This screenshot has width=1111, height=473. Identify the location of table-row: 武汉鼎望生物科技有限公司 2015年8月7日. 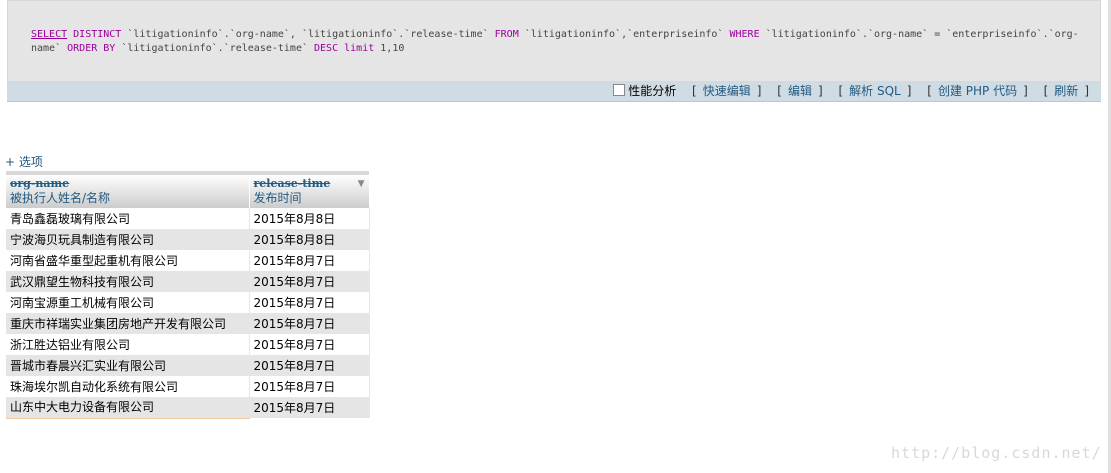
(188, 281).